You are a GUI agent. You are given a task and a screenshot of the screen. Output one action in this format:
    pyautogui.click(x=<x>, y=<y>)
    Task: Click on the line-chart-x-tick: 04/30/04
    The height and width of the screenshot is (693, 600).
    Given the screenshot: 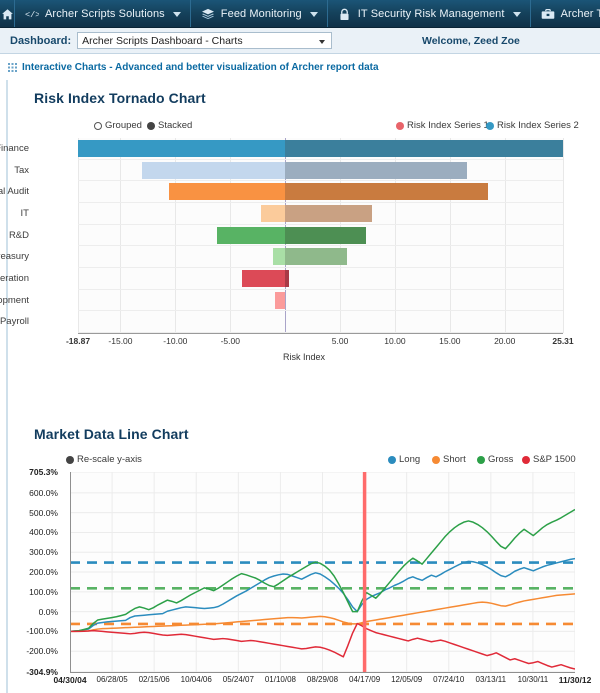 What is the action you would take?
    pyautogui.click(x=70, y=680)
    